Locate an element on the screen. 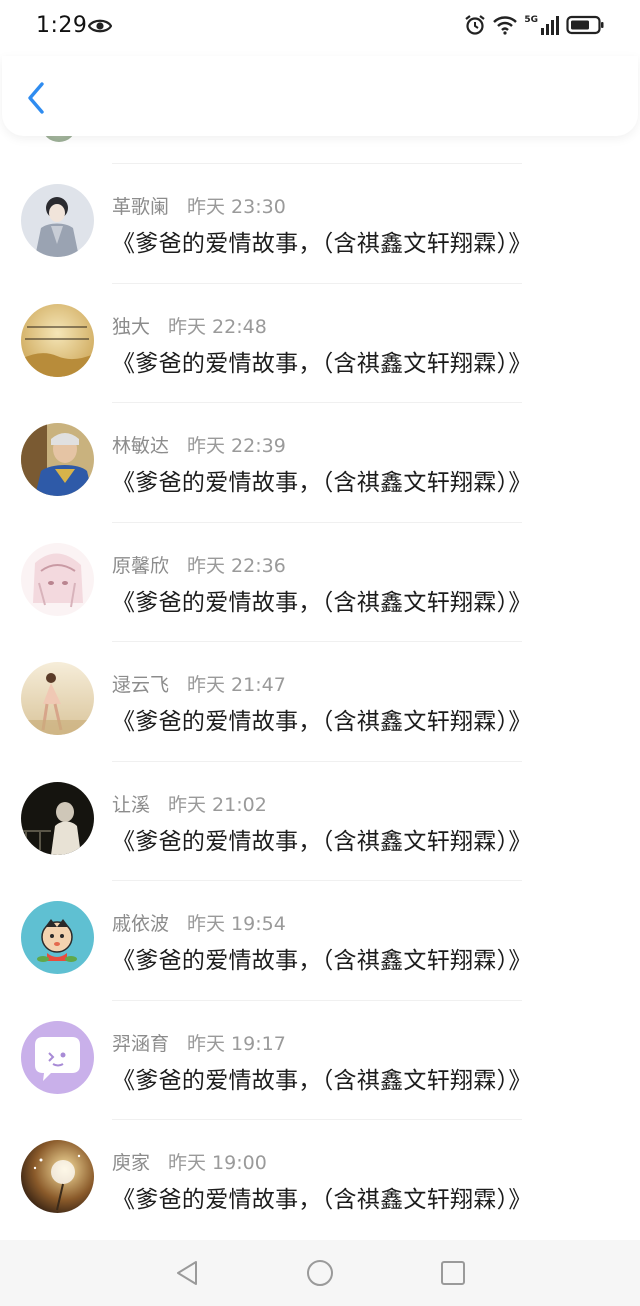 The height and width of the screenshot is (1306, 640). commenter-name: 让溪 is located at coordinates (131, 803).